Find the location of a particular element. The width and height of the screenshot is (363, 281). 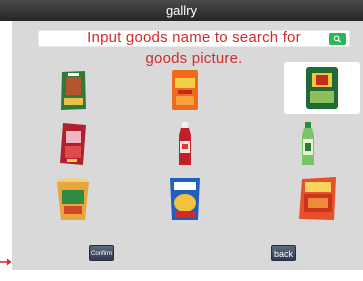

goods-item-green-tea-bottle is located at coordinates (308, 144).